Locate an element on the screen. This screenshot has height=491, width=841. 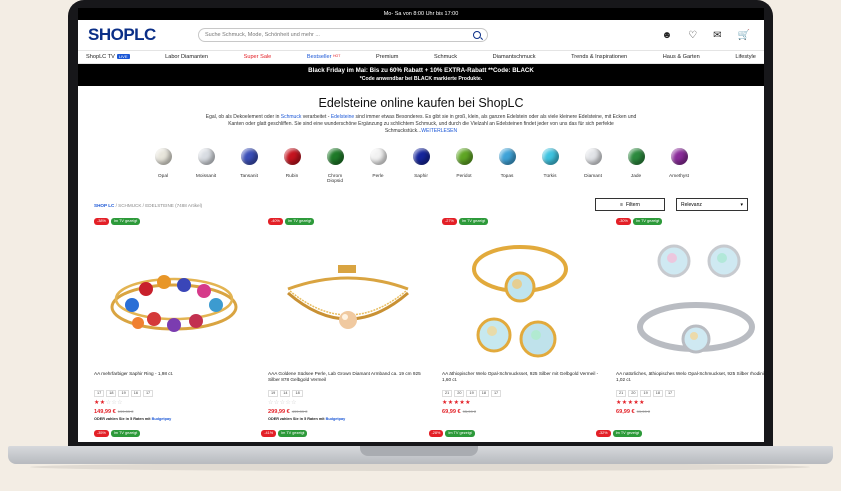
read-more-link: WEITERLESEN is located at coordinates (439, 131).